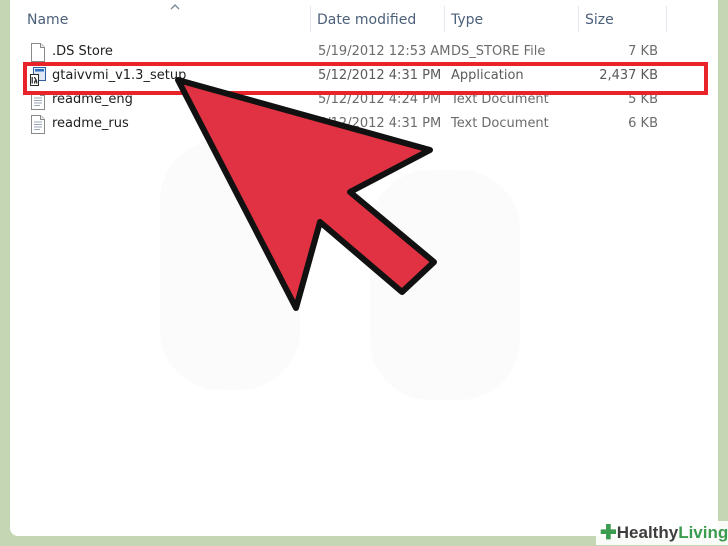 The image size is (728, 546). Describe the element at coordinates (38, 52) in the screenshot. I see `document-icon` at that location.